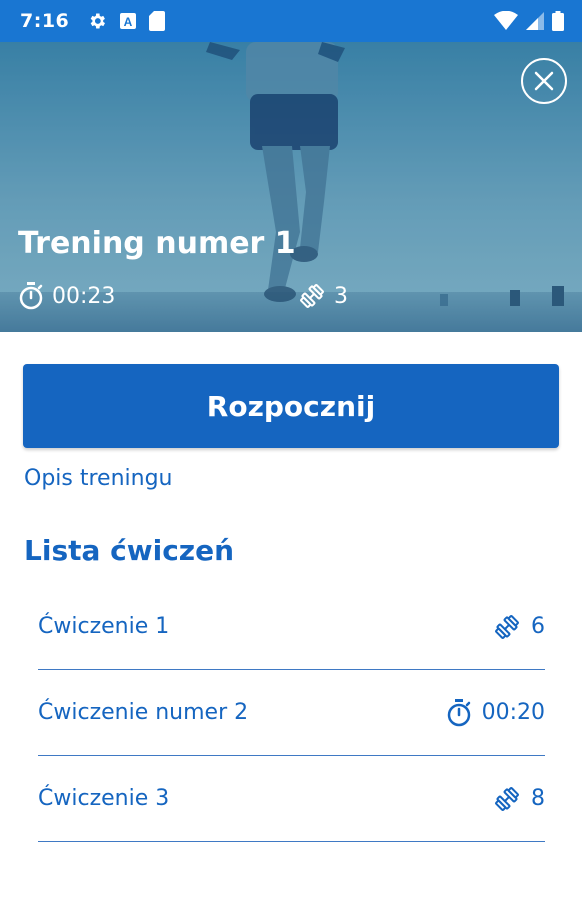  I want to click on workout-exercise-count: 3, so click(323, 296).